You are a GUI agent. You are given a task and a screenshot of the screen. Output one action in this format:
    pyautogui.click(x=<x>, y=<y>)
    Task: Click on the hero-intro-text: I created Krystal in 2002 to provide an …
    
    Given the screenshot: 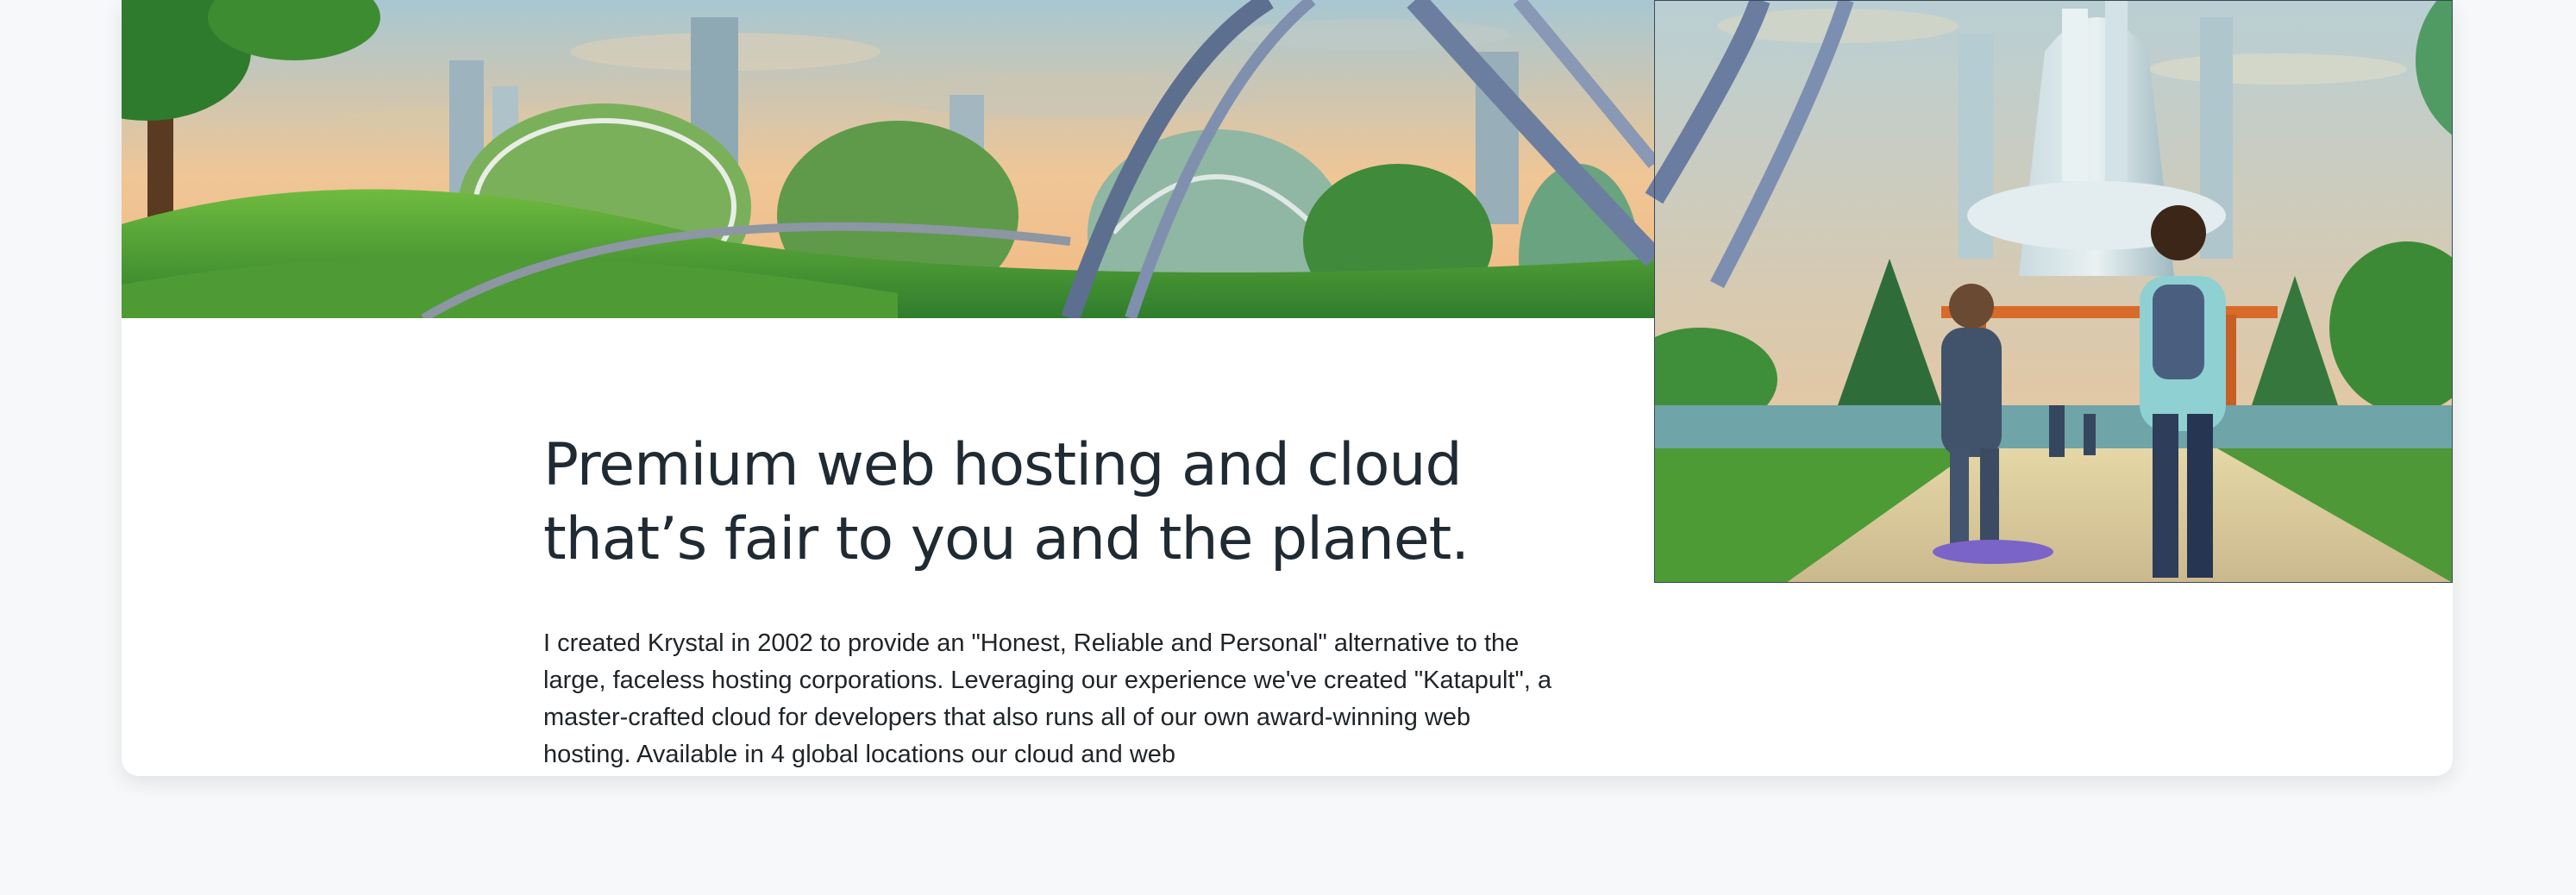 What is the action you would take?
    pyautogui.click(x=1047, y=698)
    